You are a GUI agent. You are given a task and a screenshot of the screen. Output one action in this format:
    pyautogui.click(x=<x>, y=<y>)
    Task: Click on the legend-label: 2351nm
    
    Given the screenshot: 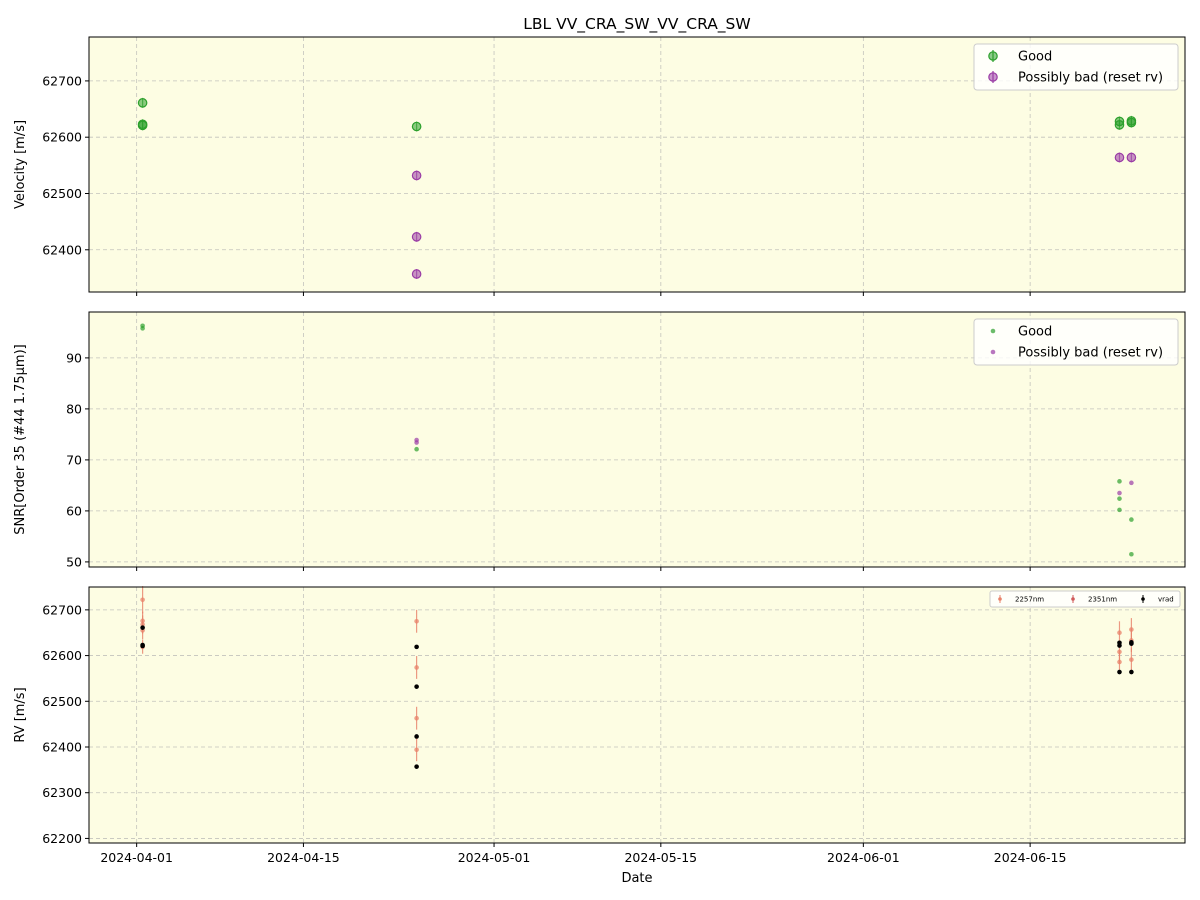 What is the action you would take?
    pyautogui.click(x=1102, y=600)
    